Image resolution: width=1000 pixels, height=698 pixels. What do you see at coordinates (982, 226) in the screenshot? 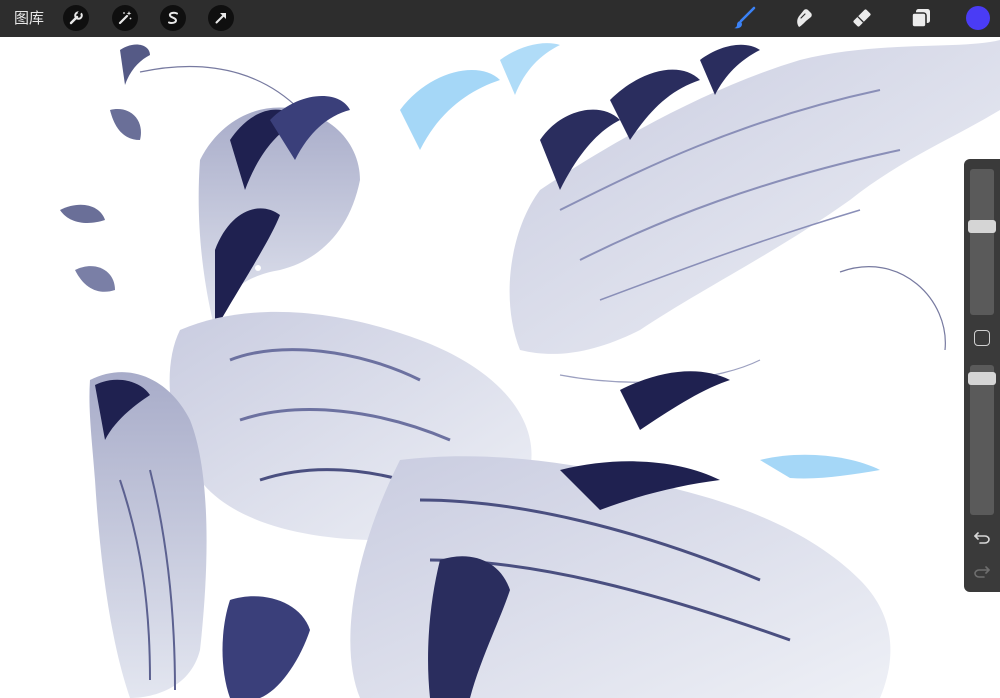
I see `brush-size-thumb` at bounding box center [982, 226].